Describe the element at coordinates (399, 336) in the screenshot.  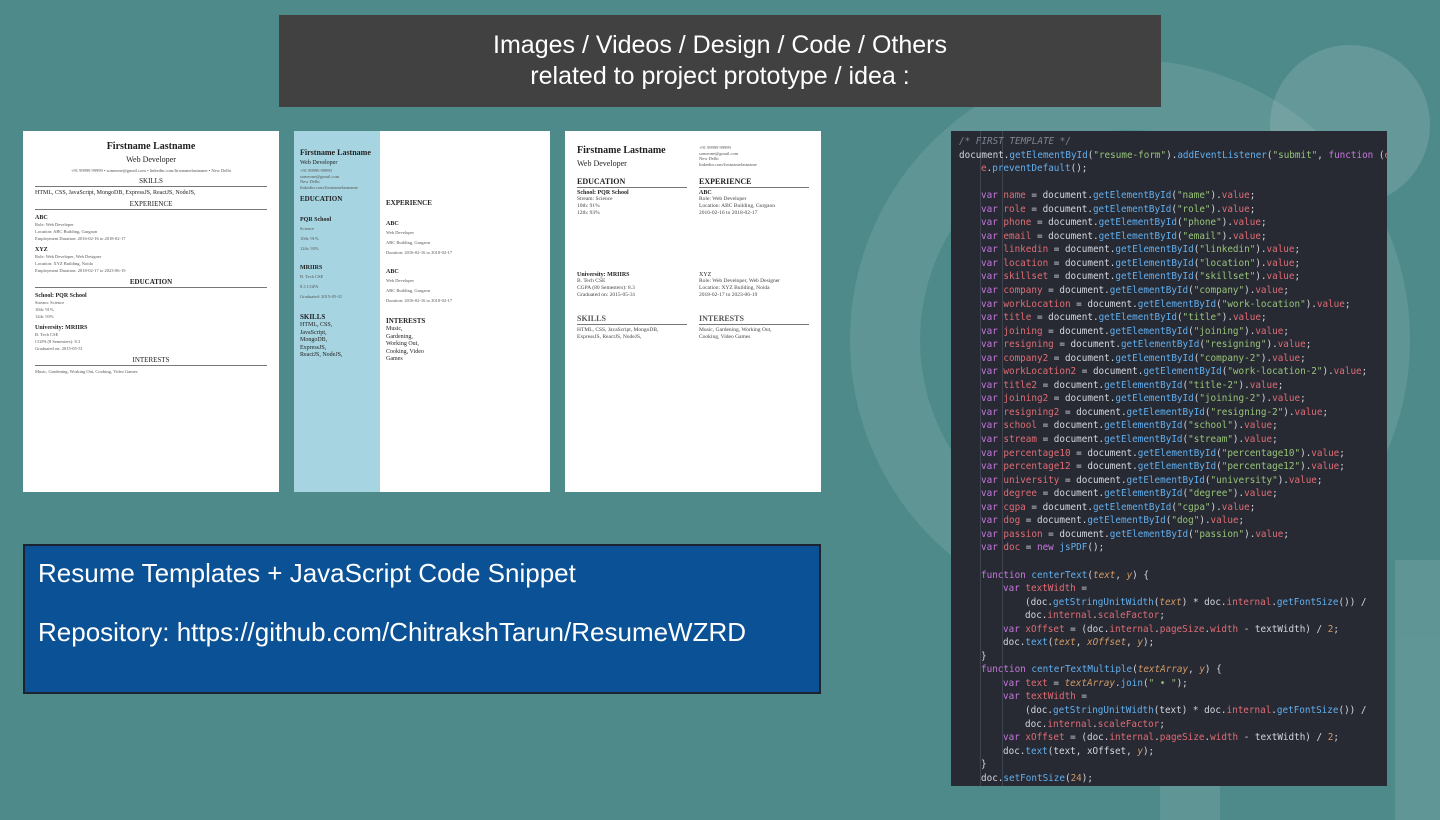
I see `interests-line: Gardening,` at that location.